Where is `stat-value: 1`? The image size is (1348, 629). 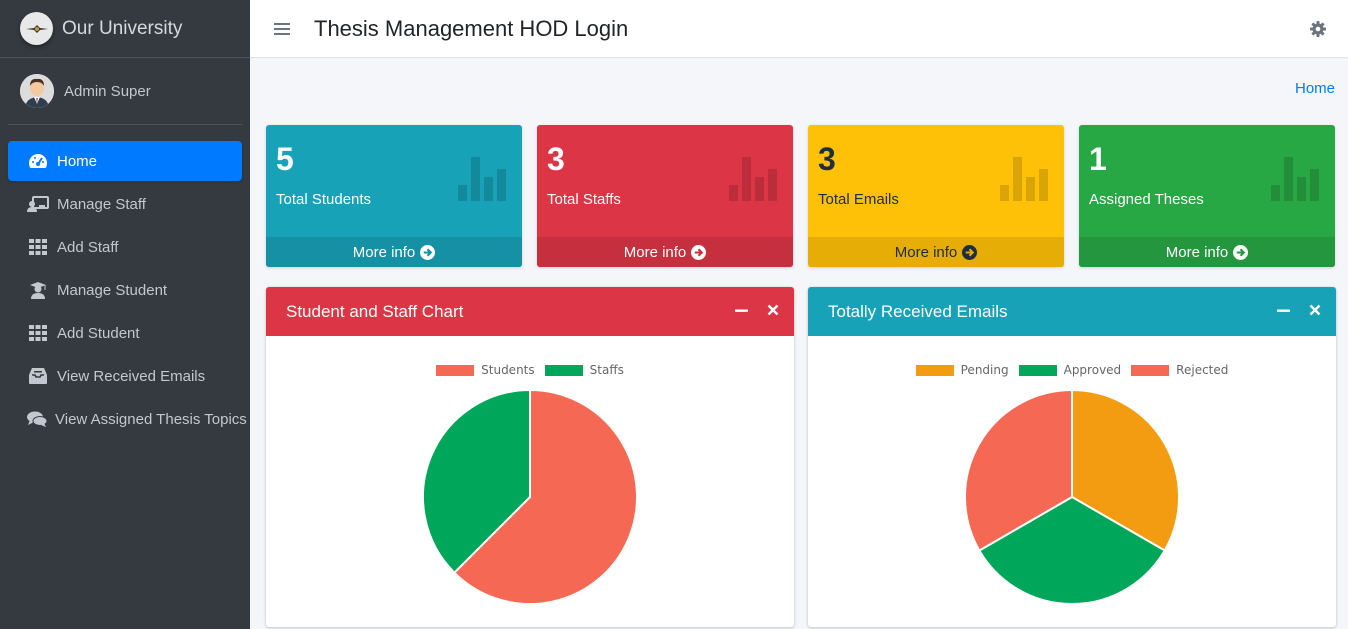 stat-value: 1 is located at coordinates (1098, 159).